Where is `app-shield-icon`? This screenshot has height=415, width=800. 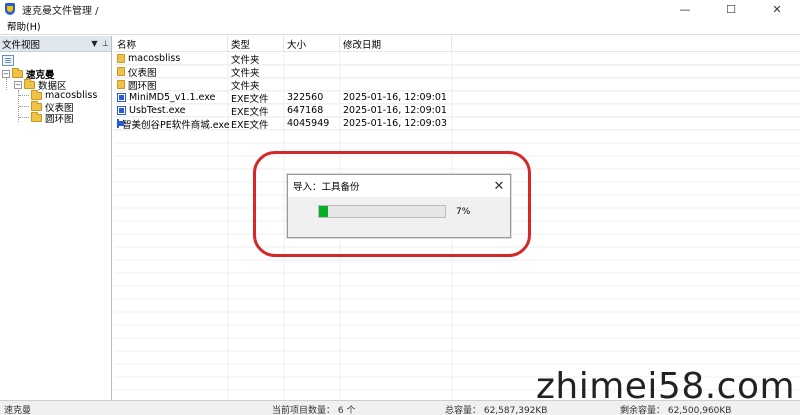 app-shield-icon is located at coordinates (10, 9).